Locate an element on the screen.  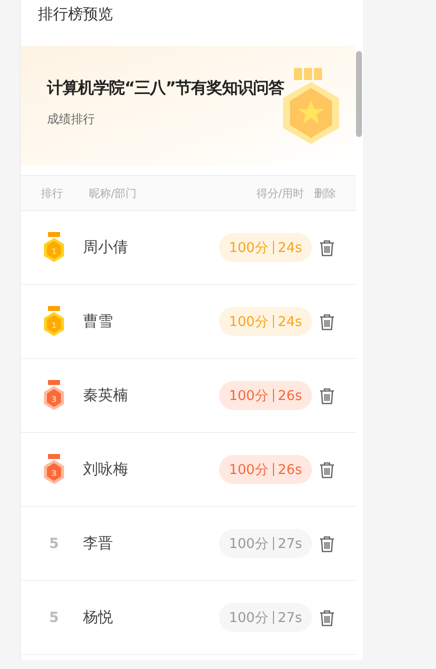
participant-name: 杨悦 is located at coordinates (98, 617).